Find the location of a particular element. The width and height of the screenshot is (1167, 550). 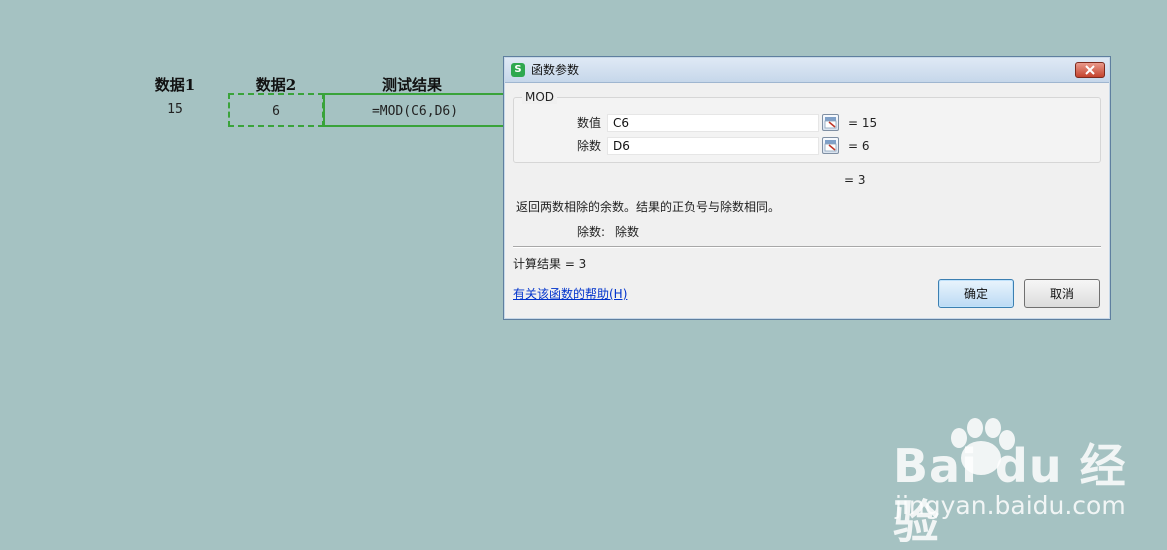

arg-label-number: 数值 is located at coordinates (589, 123).